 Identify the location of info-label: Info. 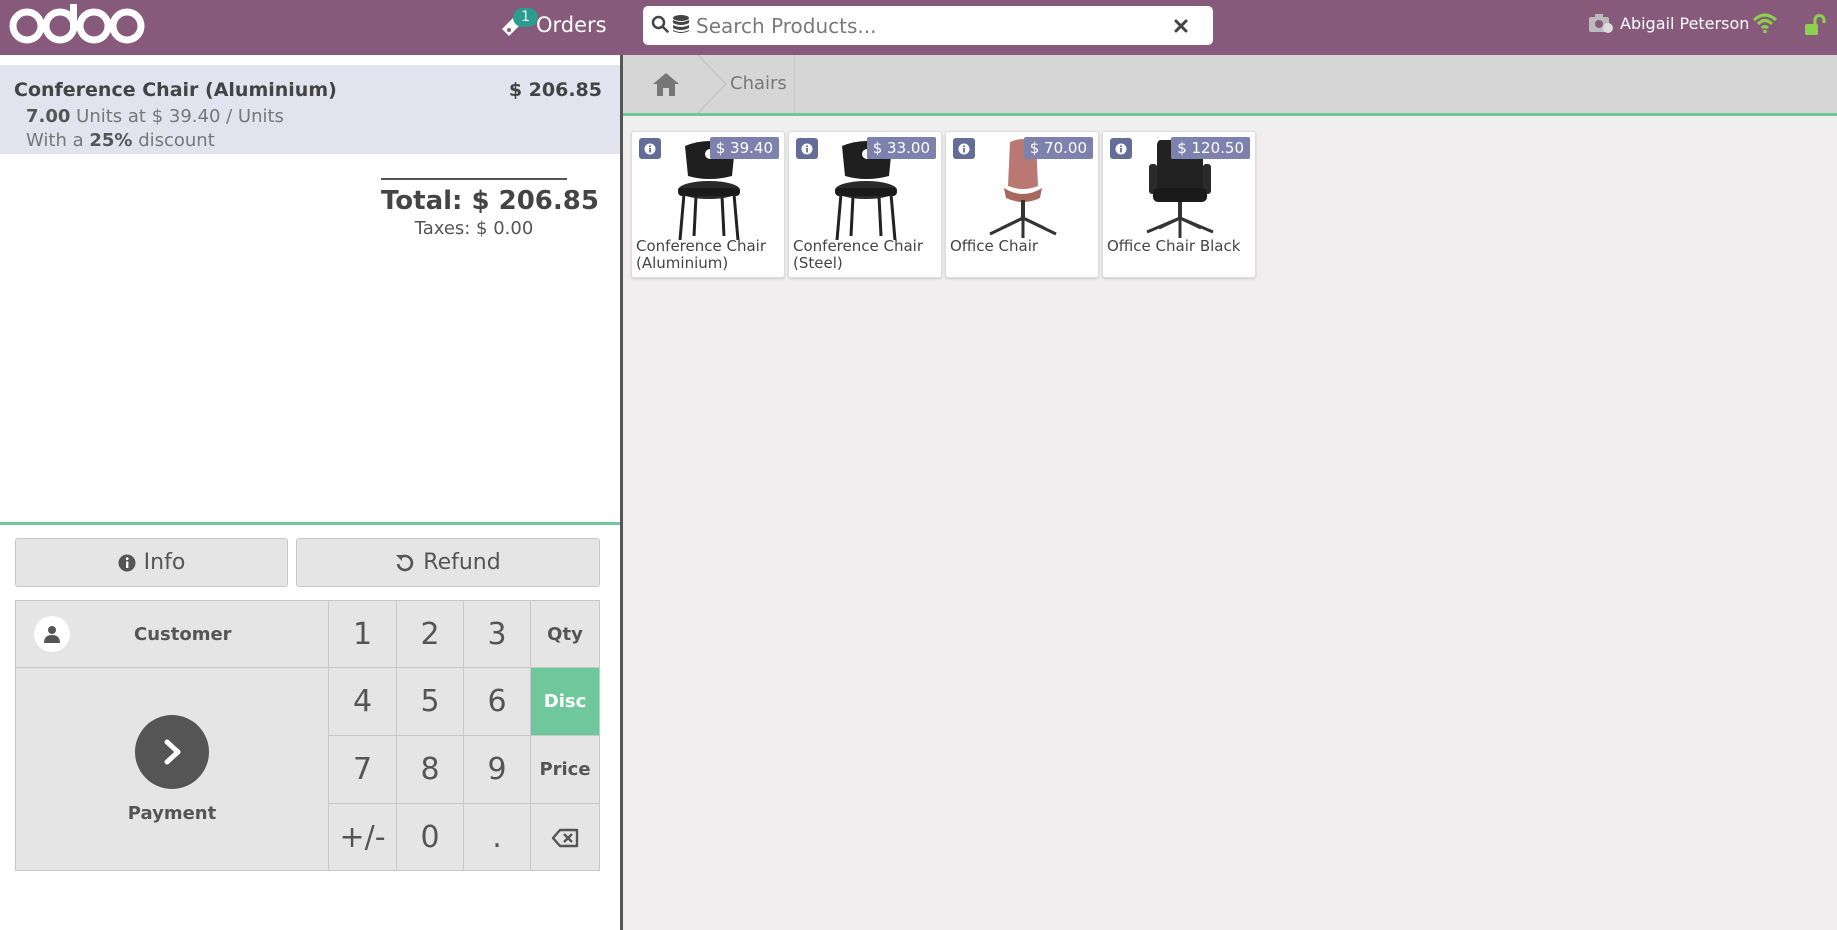
(164, 562).